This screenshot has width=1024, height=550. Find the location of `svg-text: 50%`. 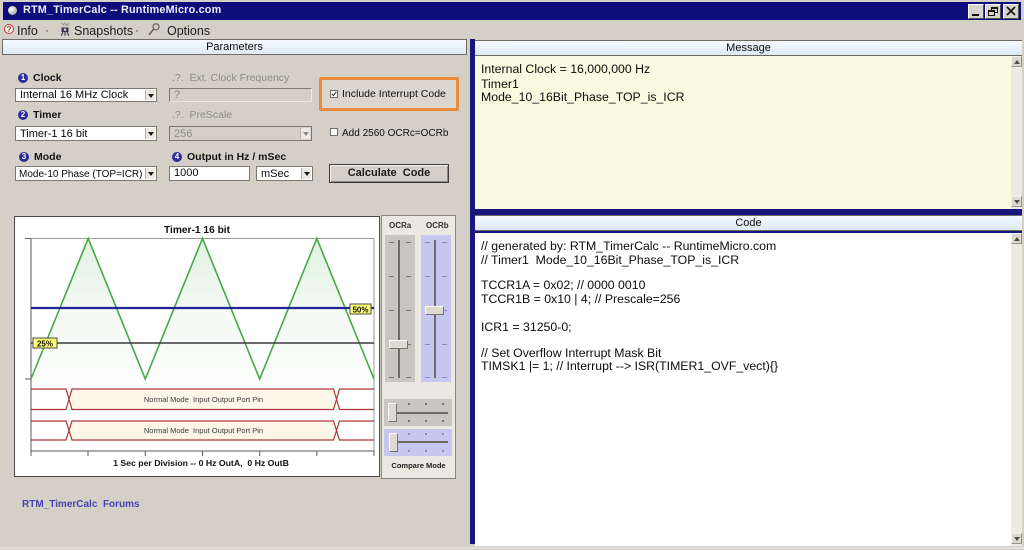

svg-text: 50% is located at coordinates (360, 310).